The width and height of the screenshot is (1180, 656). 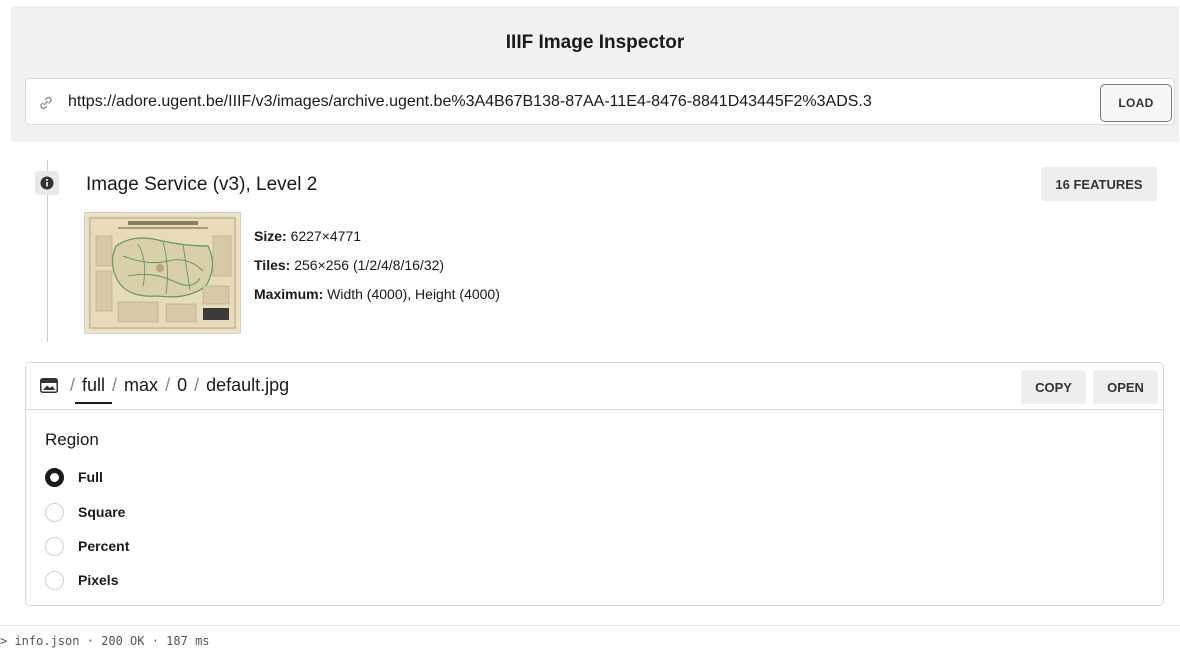 What do you see at coordinates (594, 386) in the screenshot?
I see `request-path-bar: / full / max/0/default.jpg COPY OPEN` at bounding box center [594, 386].